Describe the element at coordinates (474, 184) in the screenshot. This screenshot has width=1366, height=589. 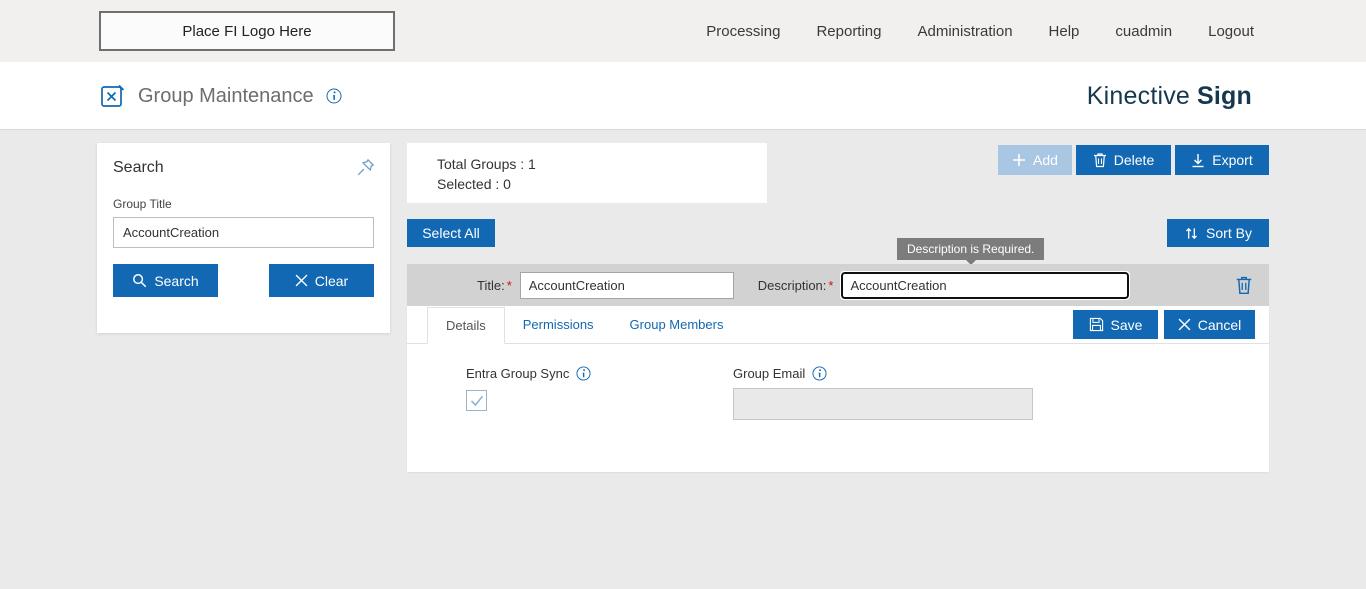
I see `selected-count: Selected : 0` at that location.